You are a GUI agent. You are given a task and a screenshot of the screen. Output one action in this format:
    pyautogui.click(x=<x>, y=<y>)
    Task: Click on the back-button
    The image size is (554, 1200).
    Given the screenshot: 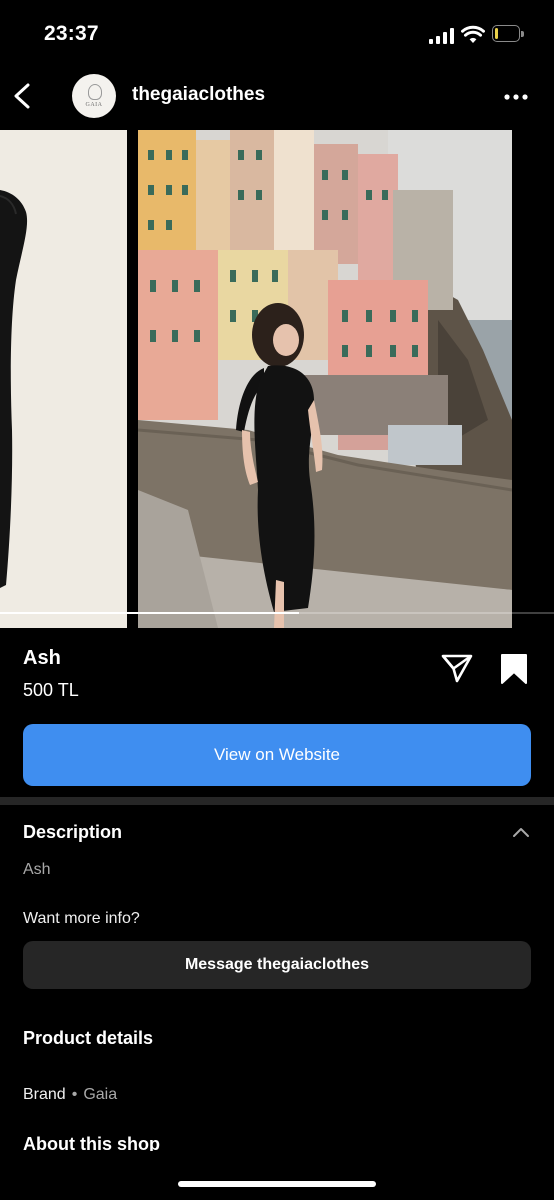 What is the action you would take?
    pyautogui.click(x=23, y=96)
    